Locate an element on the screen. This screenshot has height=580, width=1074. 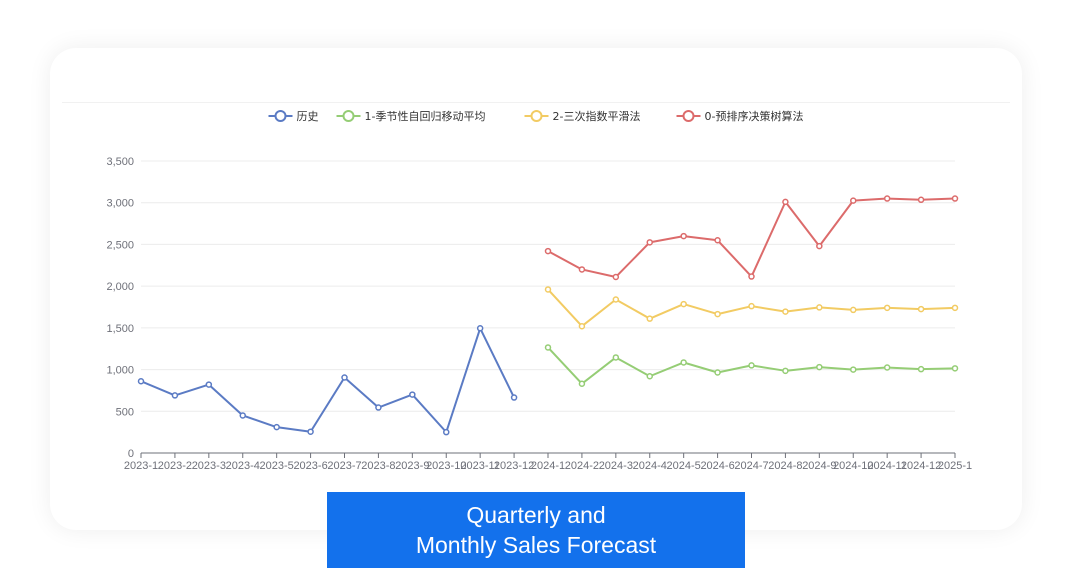
y-tick-label: 3,000 is located at coordinates (120, 204).